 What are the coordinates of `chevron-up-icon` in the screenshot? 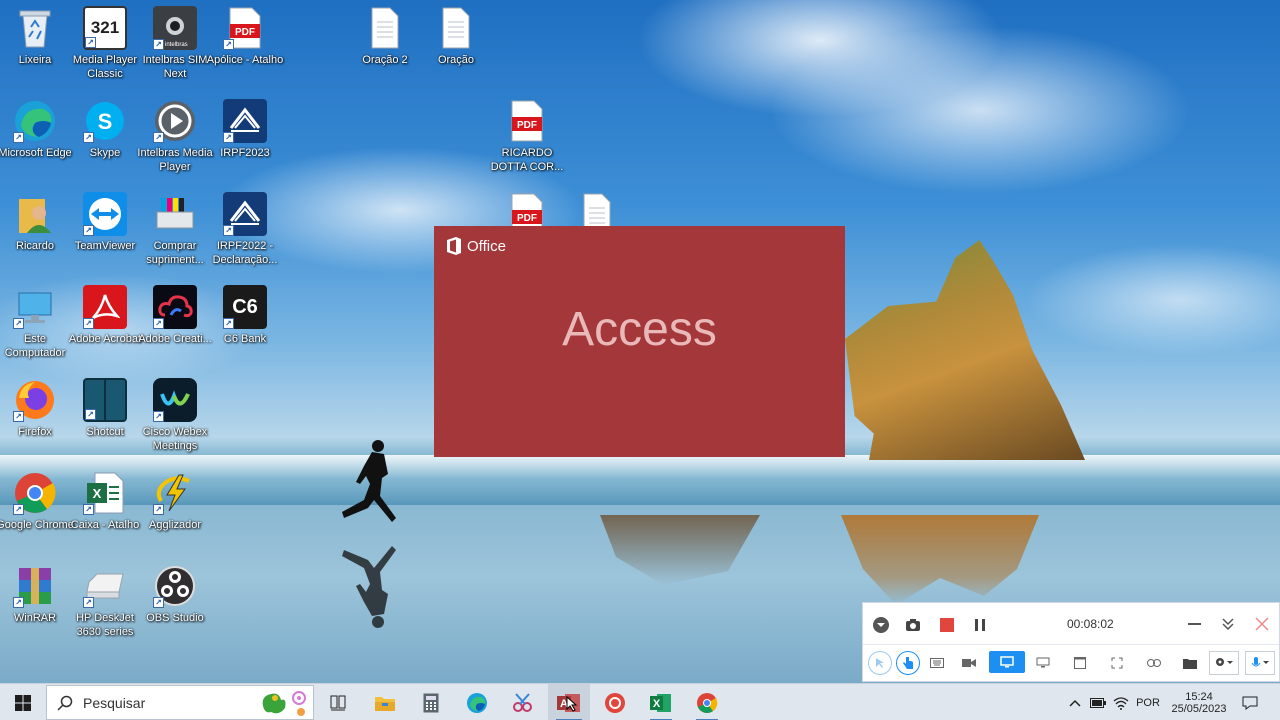 It's located at (1075, 703).